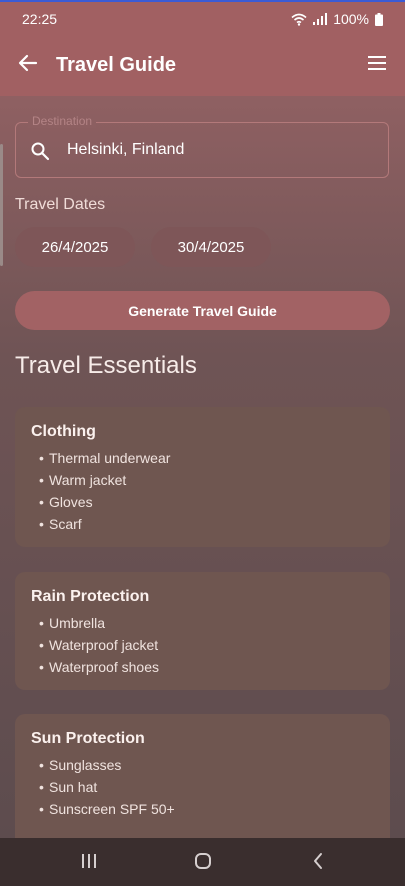  I want to click on page-title: Travel Guide, so click(116, 65).